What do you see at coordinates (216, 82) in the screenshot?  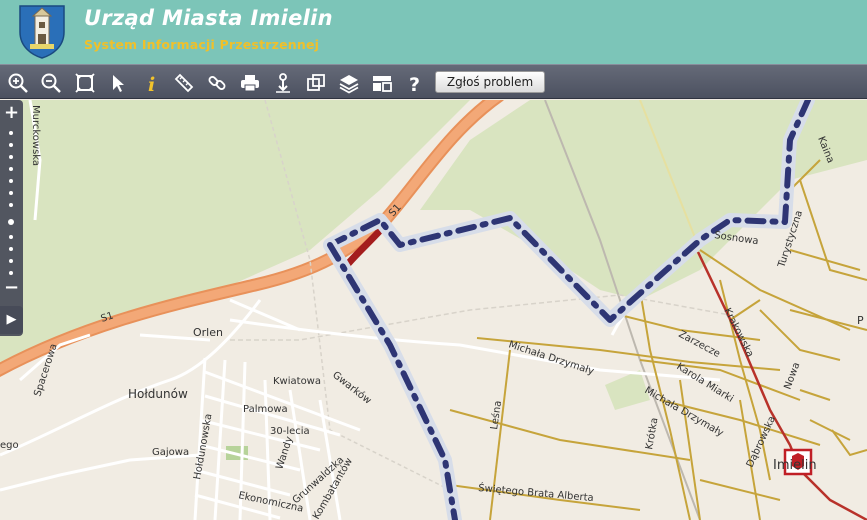 I see `link-icon` at bounding box center [216, 82].